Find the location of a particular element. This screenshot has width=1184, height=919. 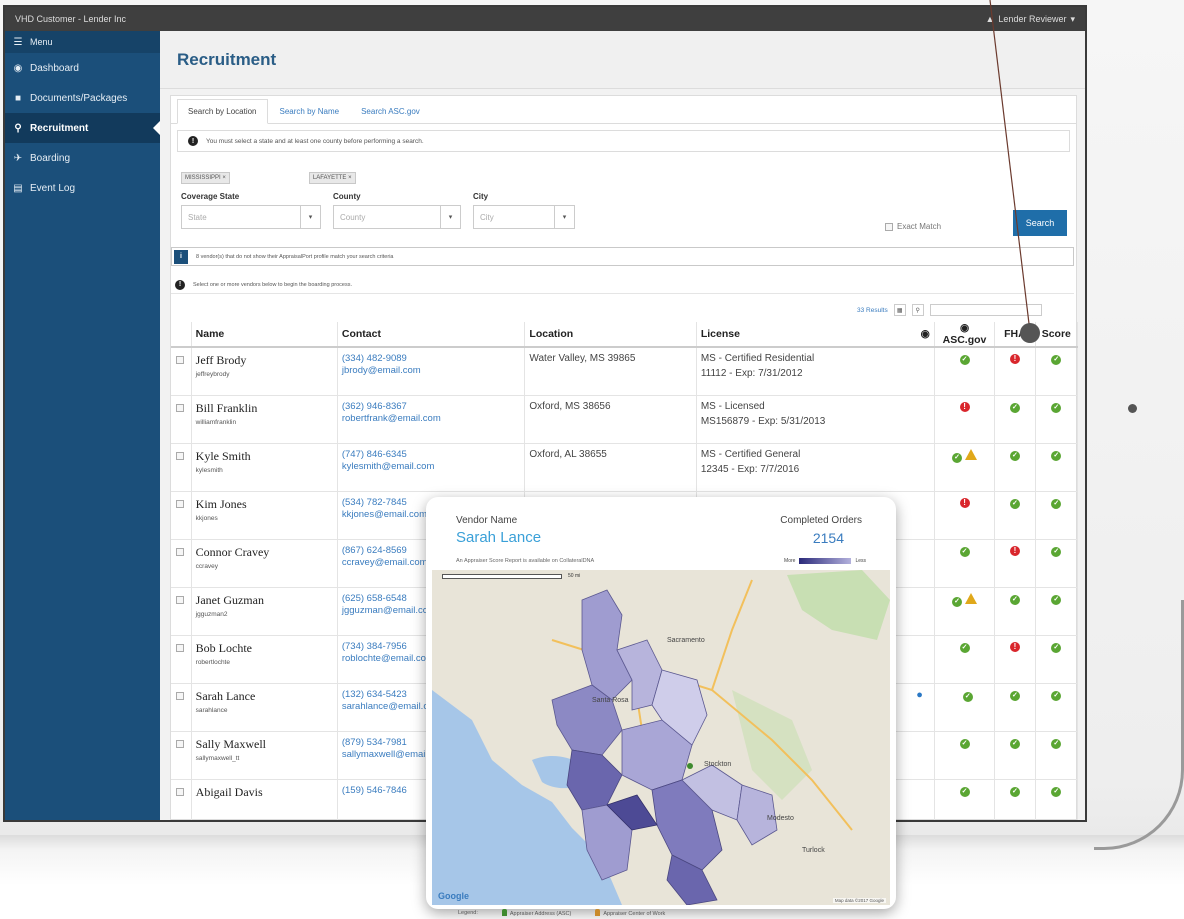

results-toolbar: 33 Results ▦ ⚲ is located at coordinates (949, 310).